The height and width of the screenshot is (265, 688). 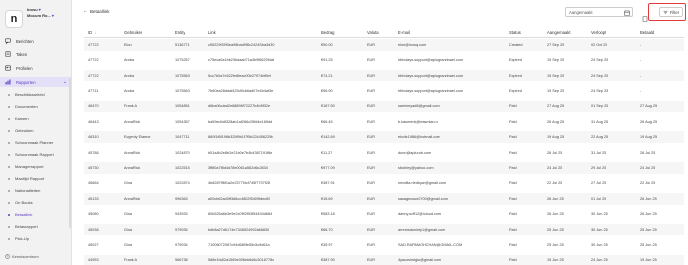 What do you see at coordinates (14, 19) in the screenshot?
I see `app-logo: n` at bounding box center [14, 19].